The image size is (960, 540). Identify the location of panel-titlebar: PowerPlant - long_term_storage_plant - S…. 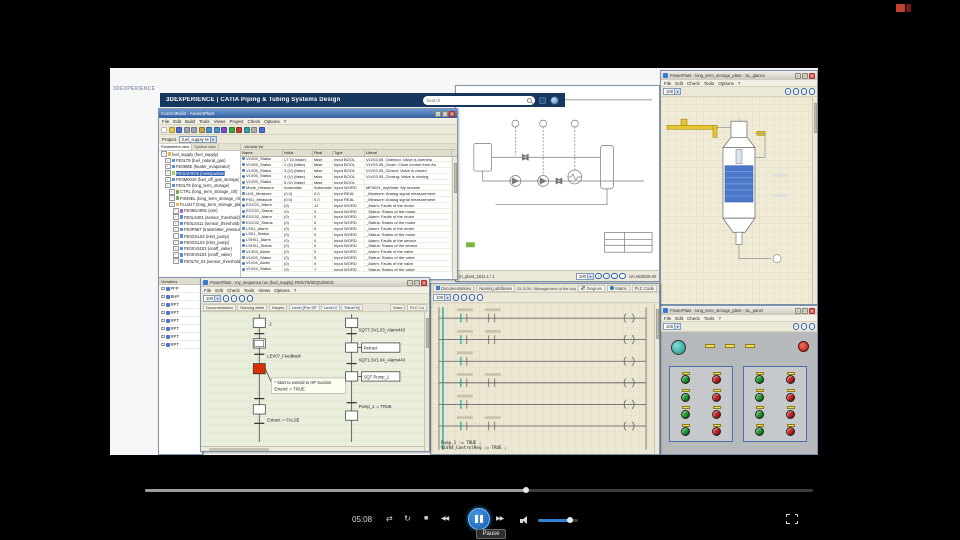
(739, 310).